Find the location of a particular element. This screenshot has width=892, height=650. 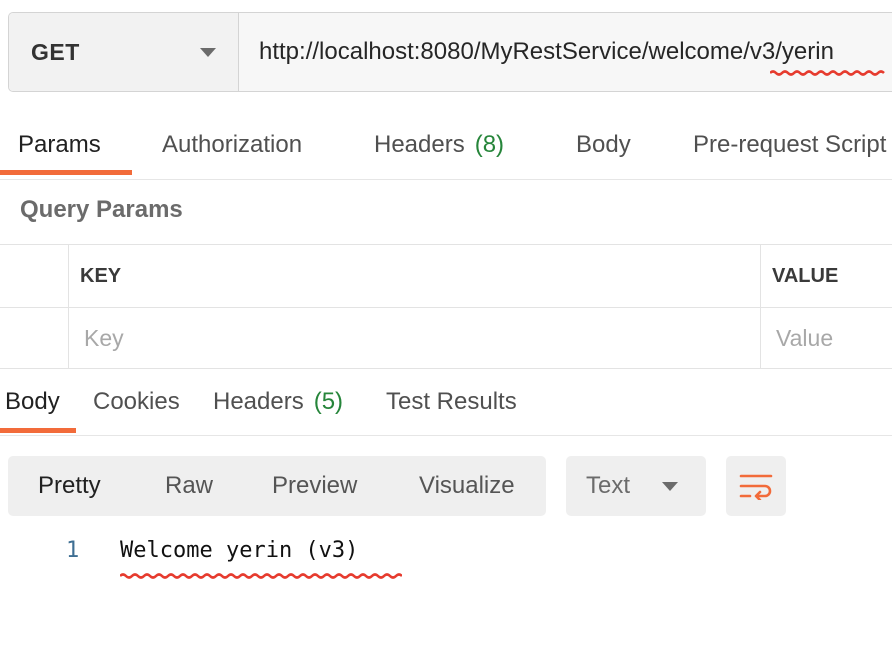

tab-test-results: Test Results is located at coordinates (451, 402).